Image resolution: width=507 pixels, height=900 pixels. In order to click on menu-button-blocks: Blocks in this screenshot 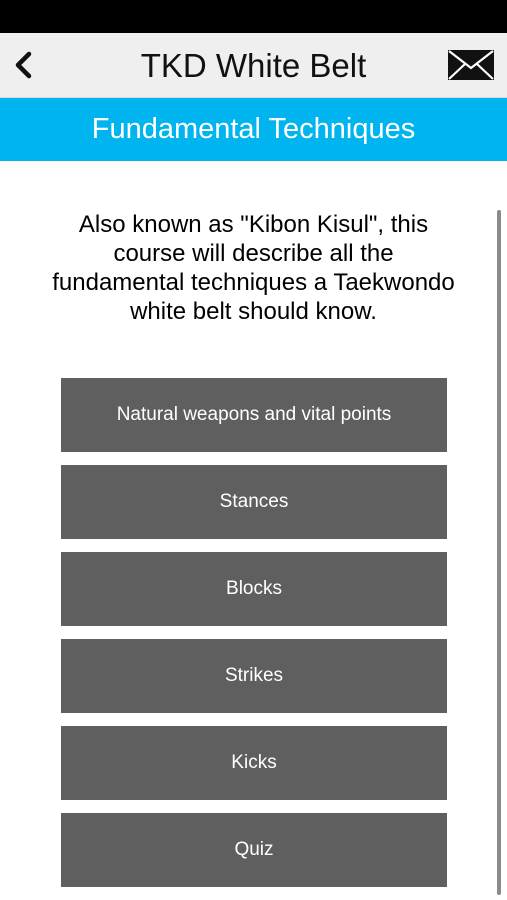, I will do `click(254, 589)`.